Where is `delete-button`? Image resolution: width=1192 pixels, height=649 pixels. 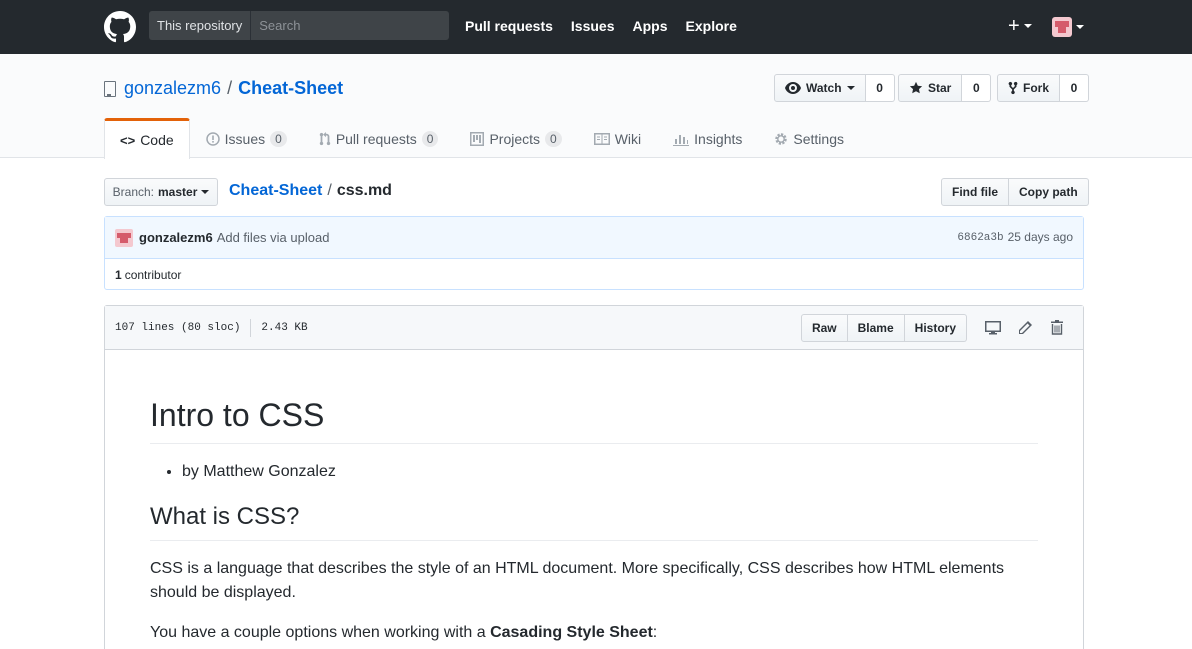 delete-button is located at coordinates (1057, 328).